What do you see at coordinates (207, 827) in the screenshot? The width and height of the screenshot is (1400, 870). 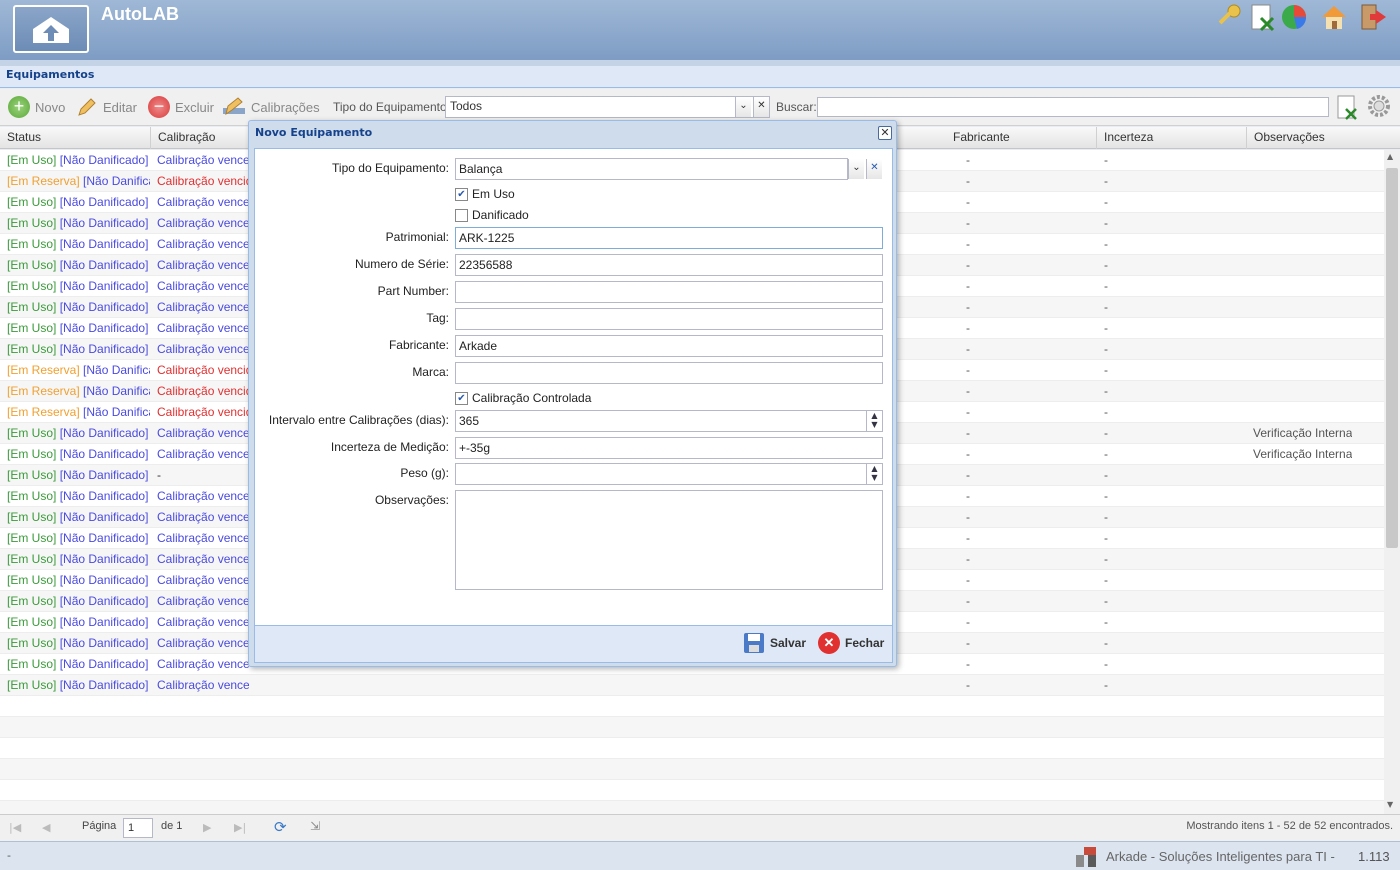 I see `next-page-icon: ▶` at bounding box center [207, 827].